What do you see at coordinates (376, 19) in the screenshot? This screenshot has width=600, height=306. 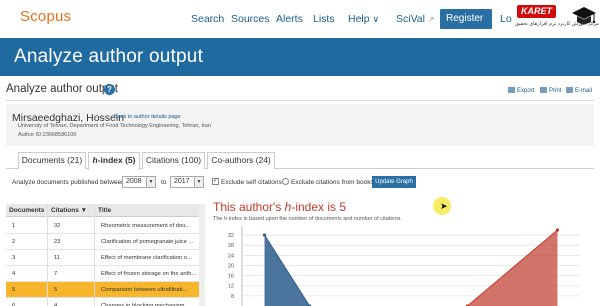 I see `chevron-down-icon: ∨` at bounding box center [376, 19].